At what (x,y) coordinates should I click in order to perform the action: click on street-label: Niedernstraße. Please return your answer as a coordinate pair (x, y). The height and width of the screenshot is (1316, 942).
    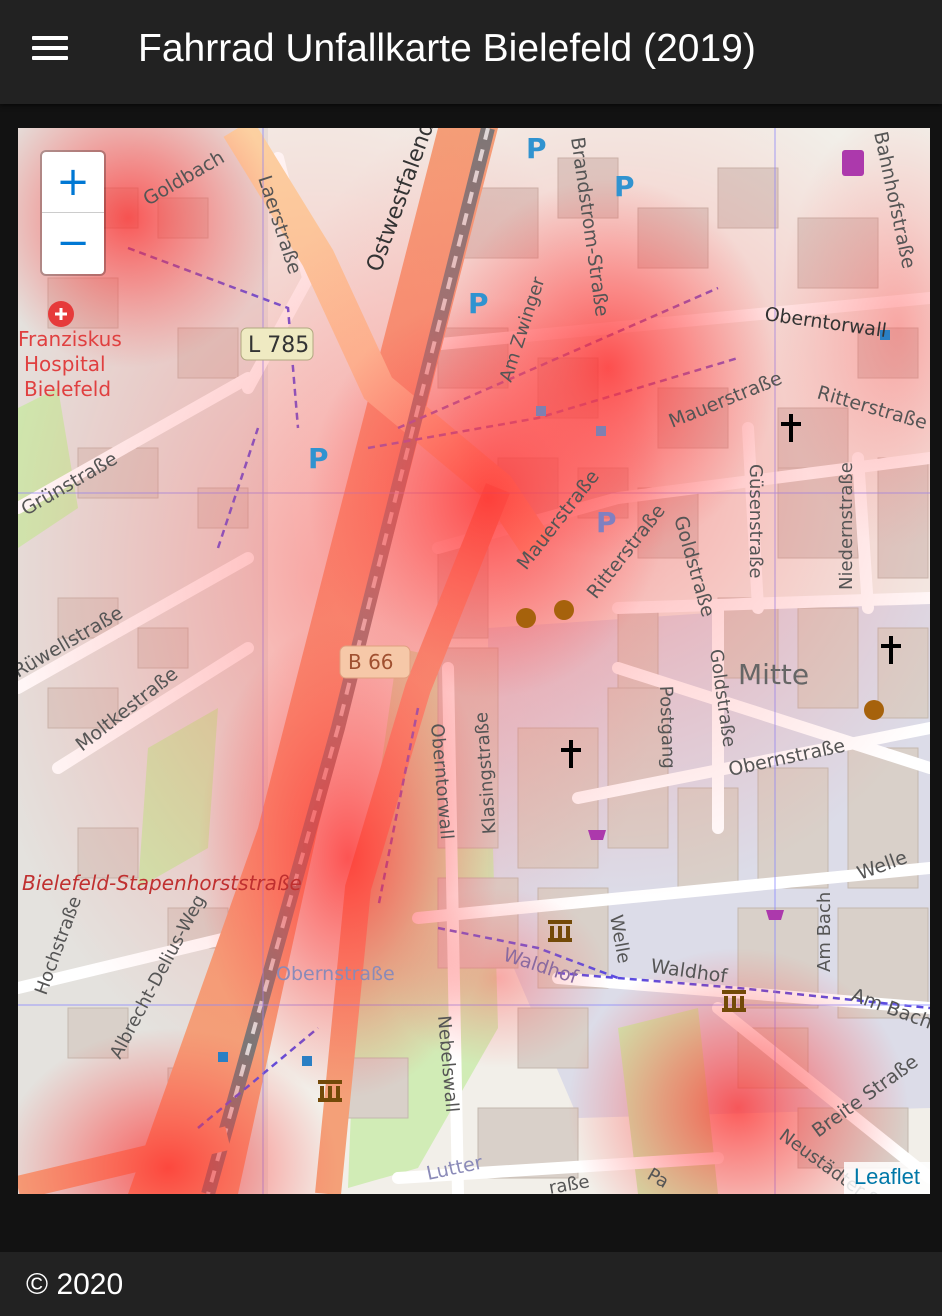
    Looking at the image, I should click on (846, 526).